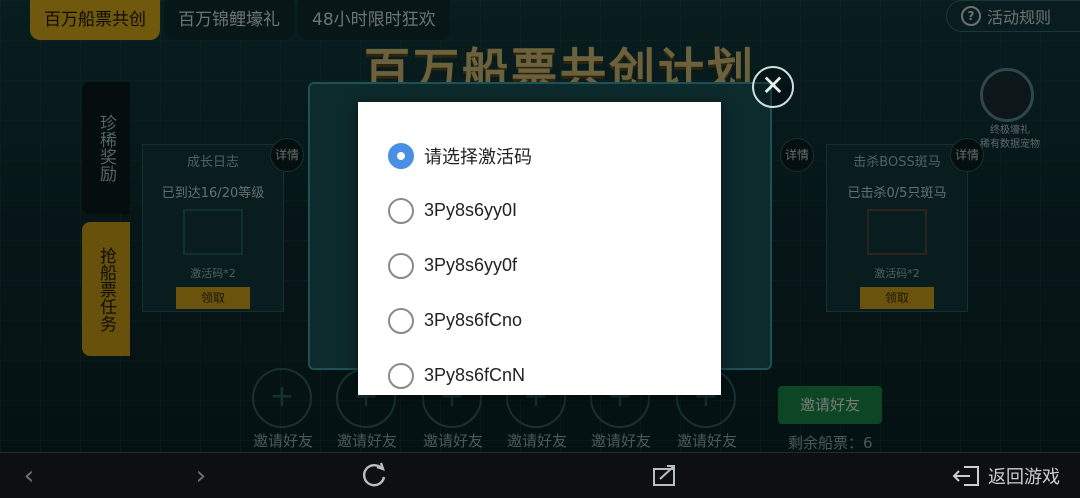 The height and width of the screenshot is (498, 1080). What do you see at coordinates (29, 476) in the screenshot?
I see `back-arrow-icon: ‹` at bounding box center [29, 476].